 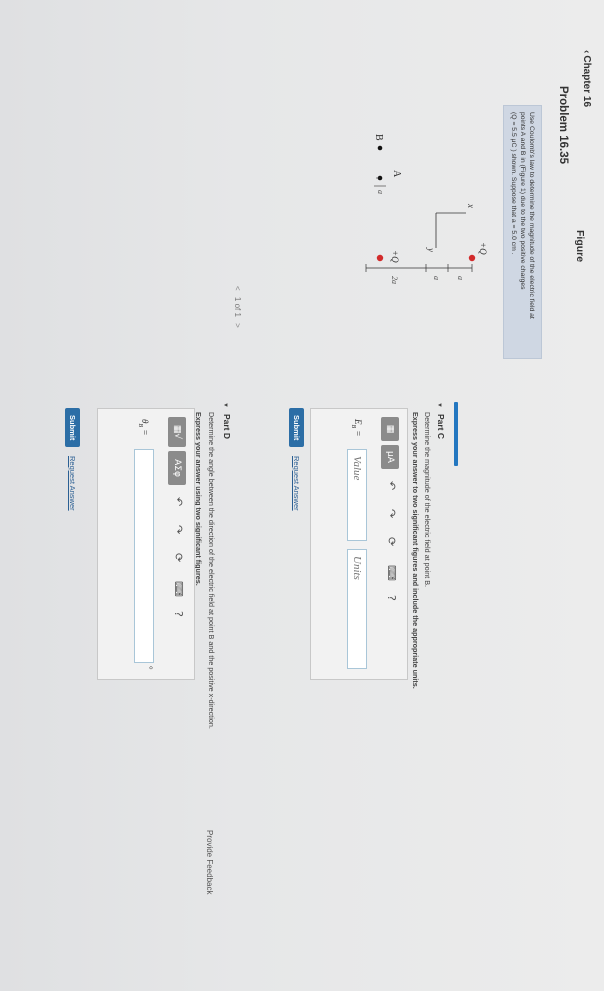 What do you see at coordinates (395, 256) in the screenshot?
I see `charge-right-label: +Q` at bounding box center [395, 256].